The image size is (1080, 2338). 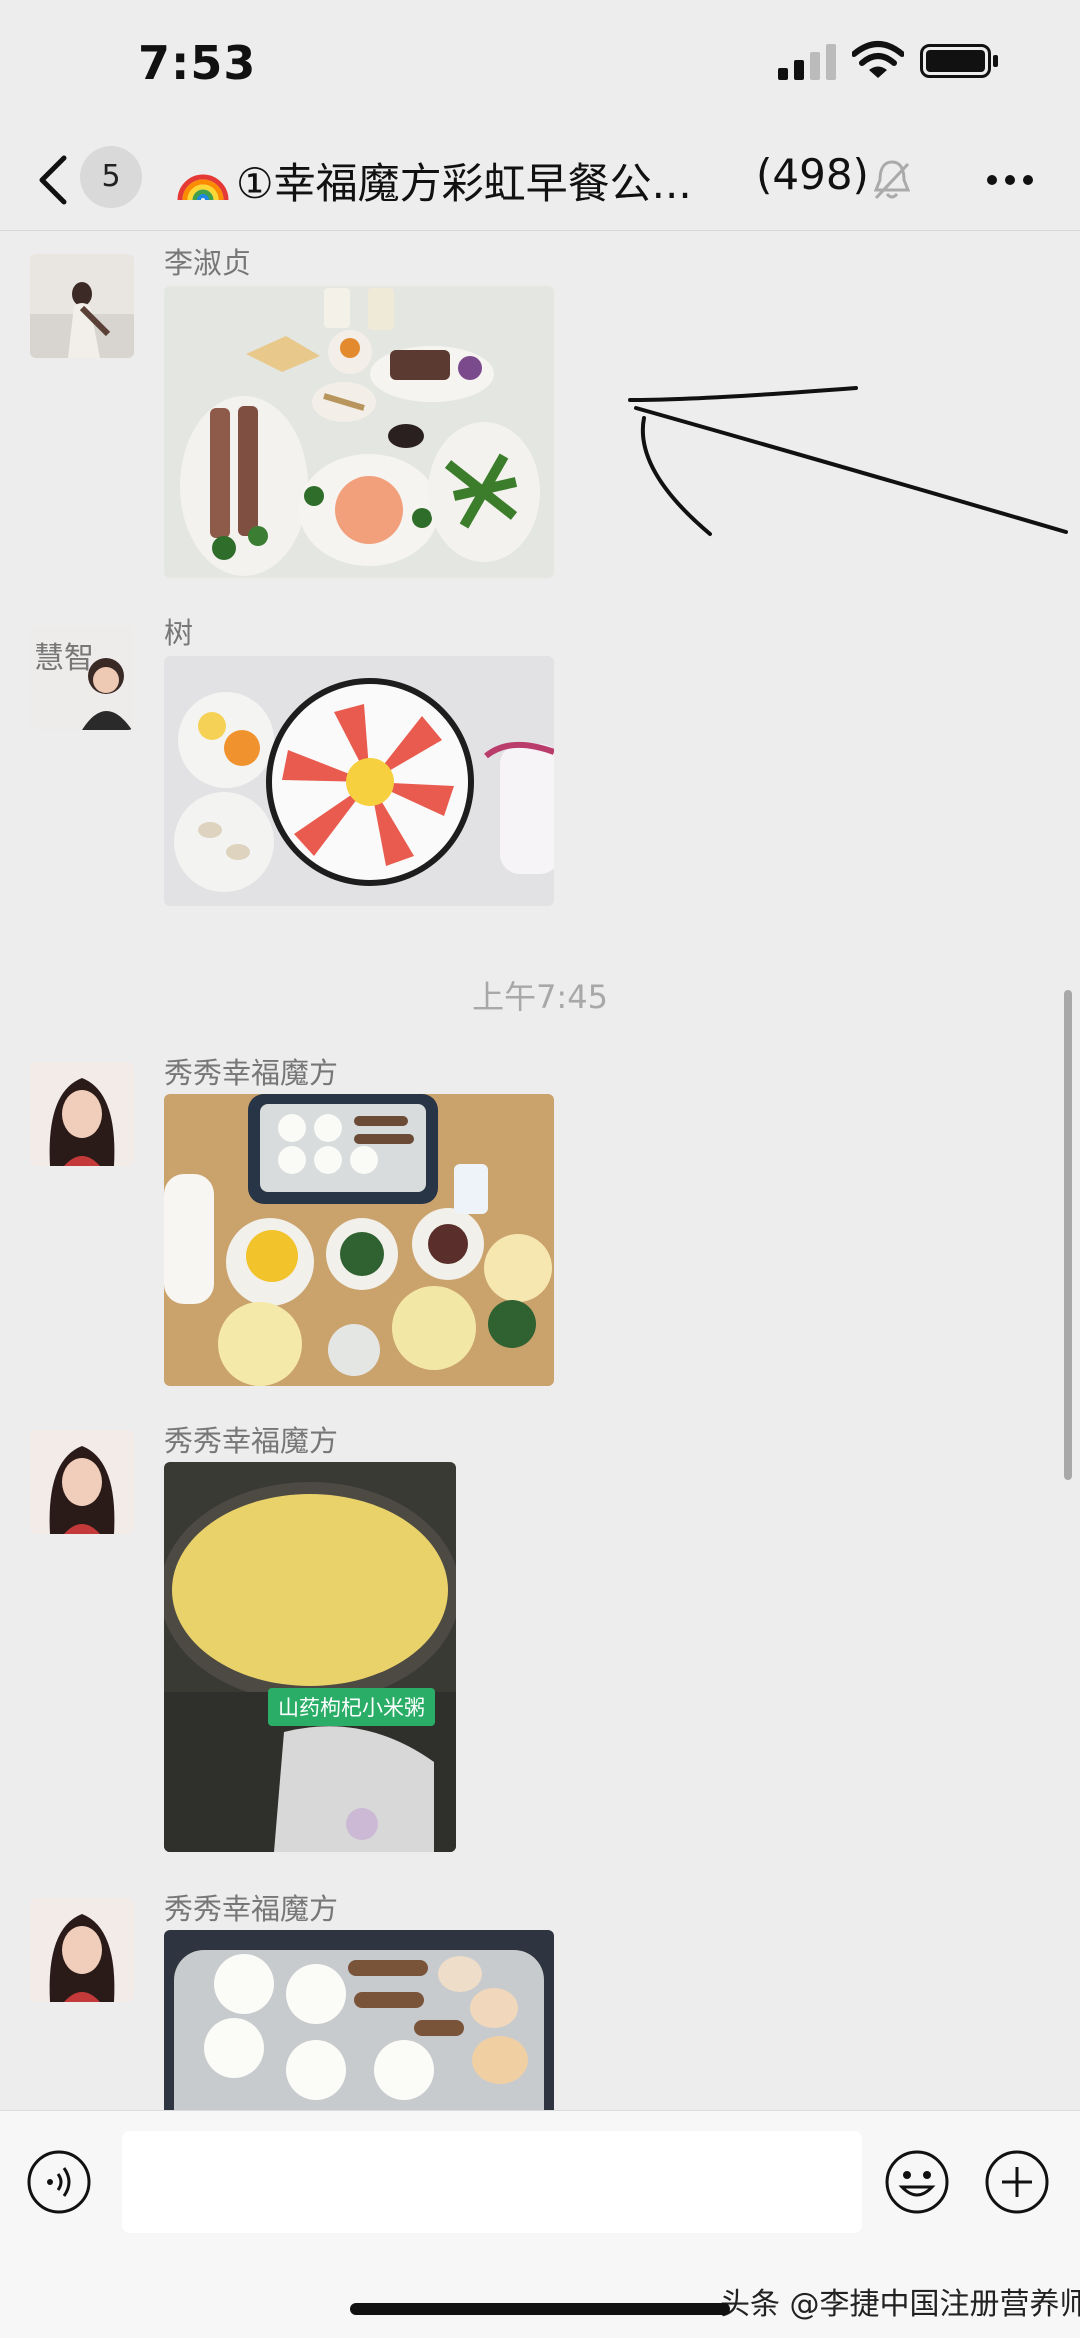 What do you see at coordinates (1010, 180) in the screenshot?
I see `more-icon` at bounding box center [1010, 180].